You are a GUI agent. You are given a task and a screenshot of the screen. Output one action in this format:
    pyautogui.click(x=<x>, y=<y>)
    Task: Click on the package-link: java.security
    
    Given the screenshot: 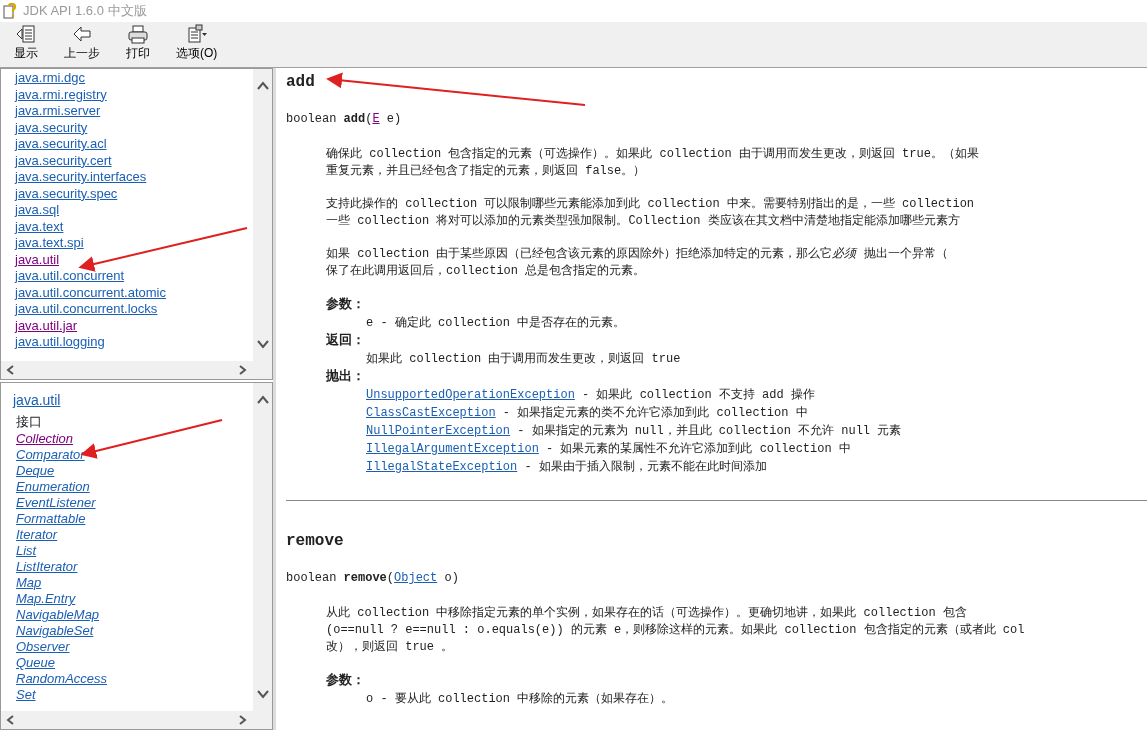 What is the action you would take?
    pyautogui.click(x=134, y=127)
    